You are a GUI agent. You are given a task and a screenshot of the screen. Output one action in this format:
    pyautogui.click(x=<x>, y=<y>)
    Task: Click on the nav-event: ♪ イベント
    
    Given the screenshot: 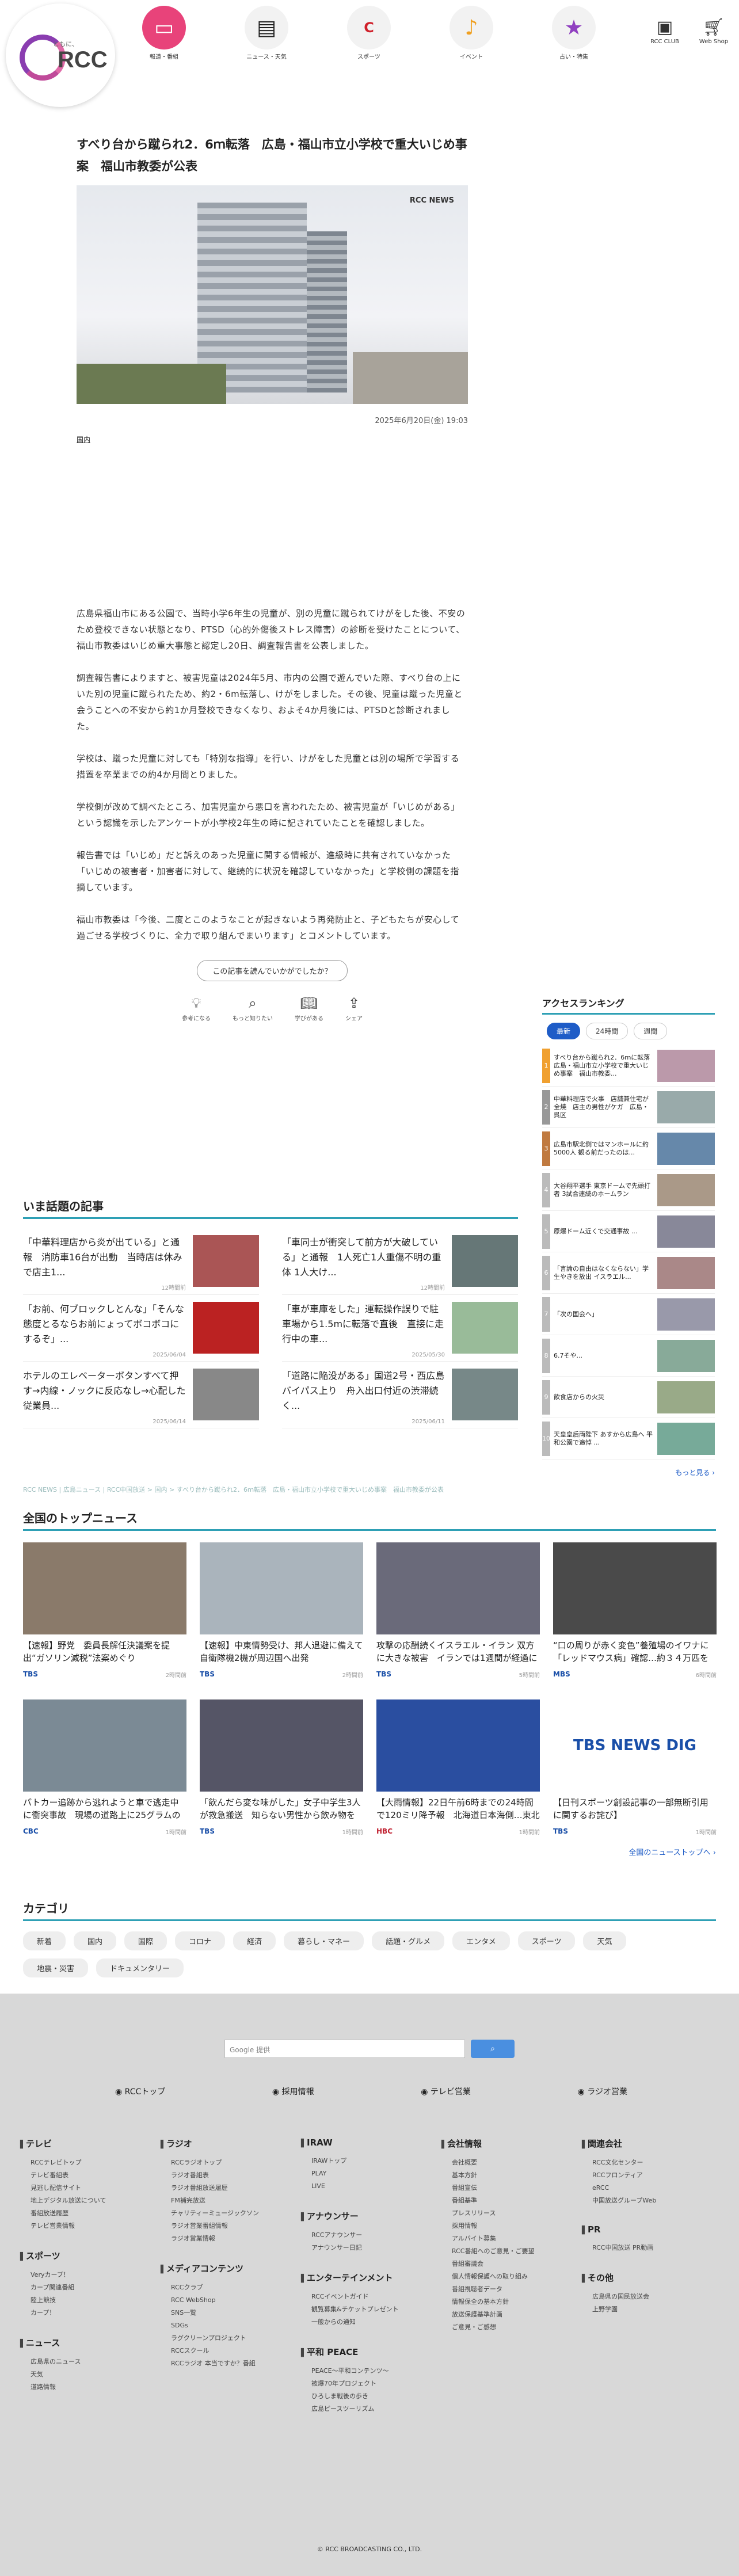 What is the action you would take?
    pyautogui.click(x=471, y=33)
    